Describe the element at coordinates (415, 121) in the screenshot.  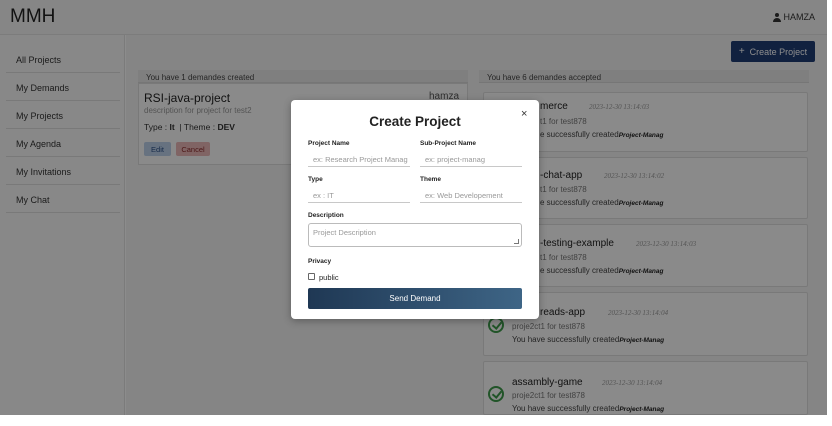
I see `modal-title: Create Project` at that location.